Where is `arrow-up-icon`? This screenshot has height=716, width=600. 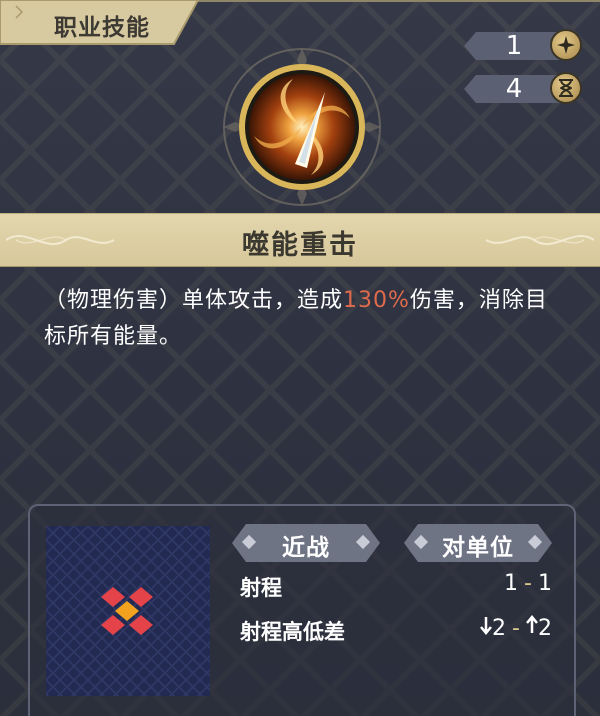
arrow-up-icon is located at coordinates (532, 624).